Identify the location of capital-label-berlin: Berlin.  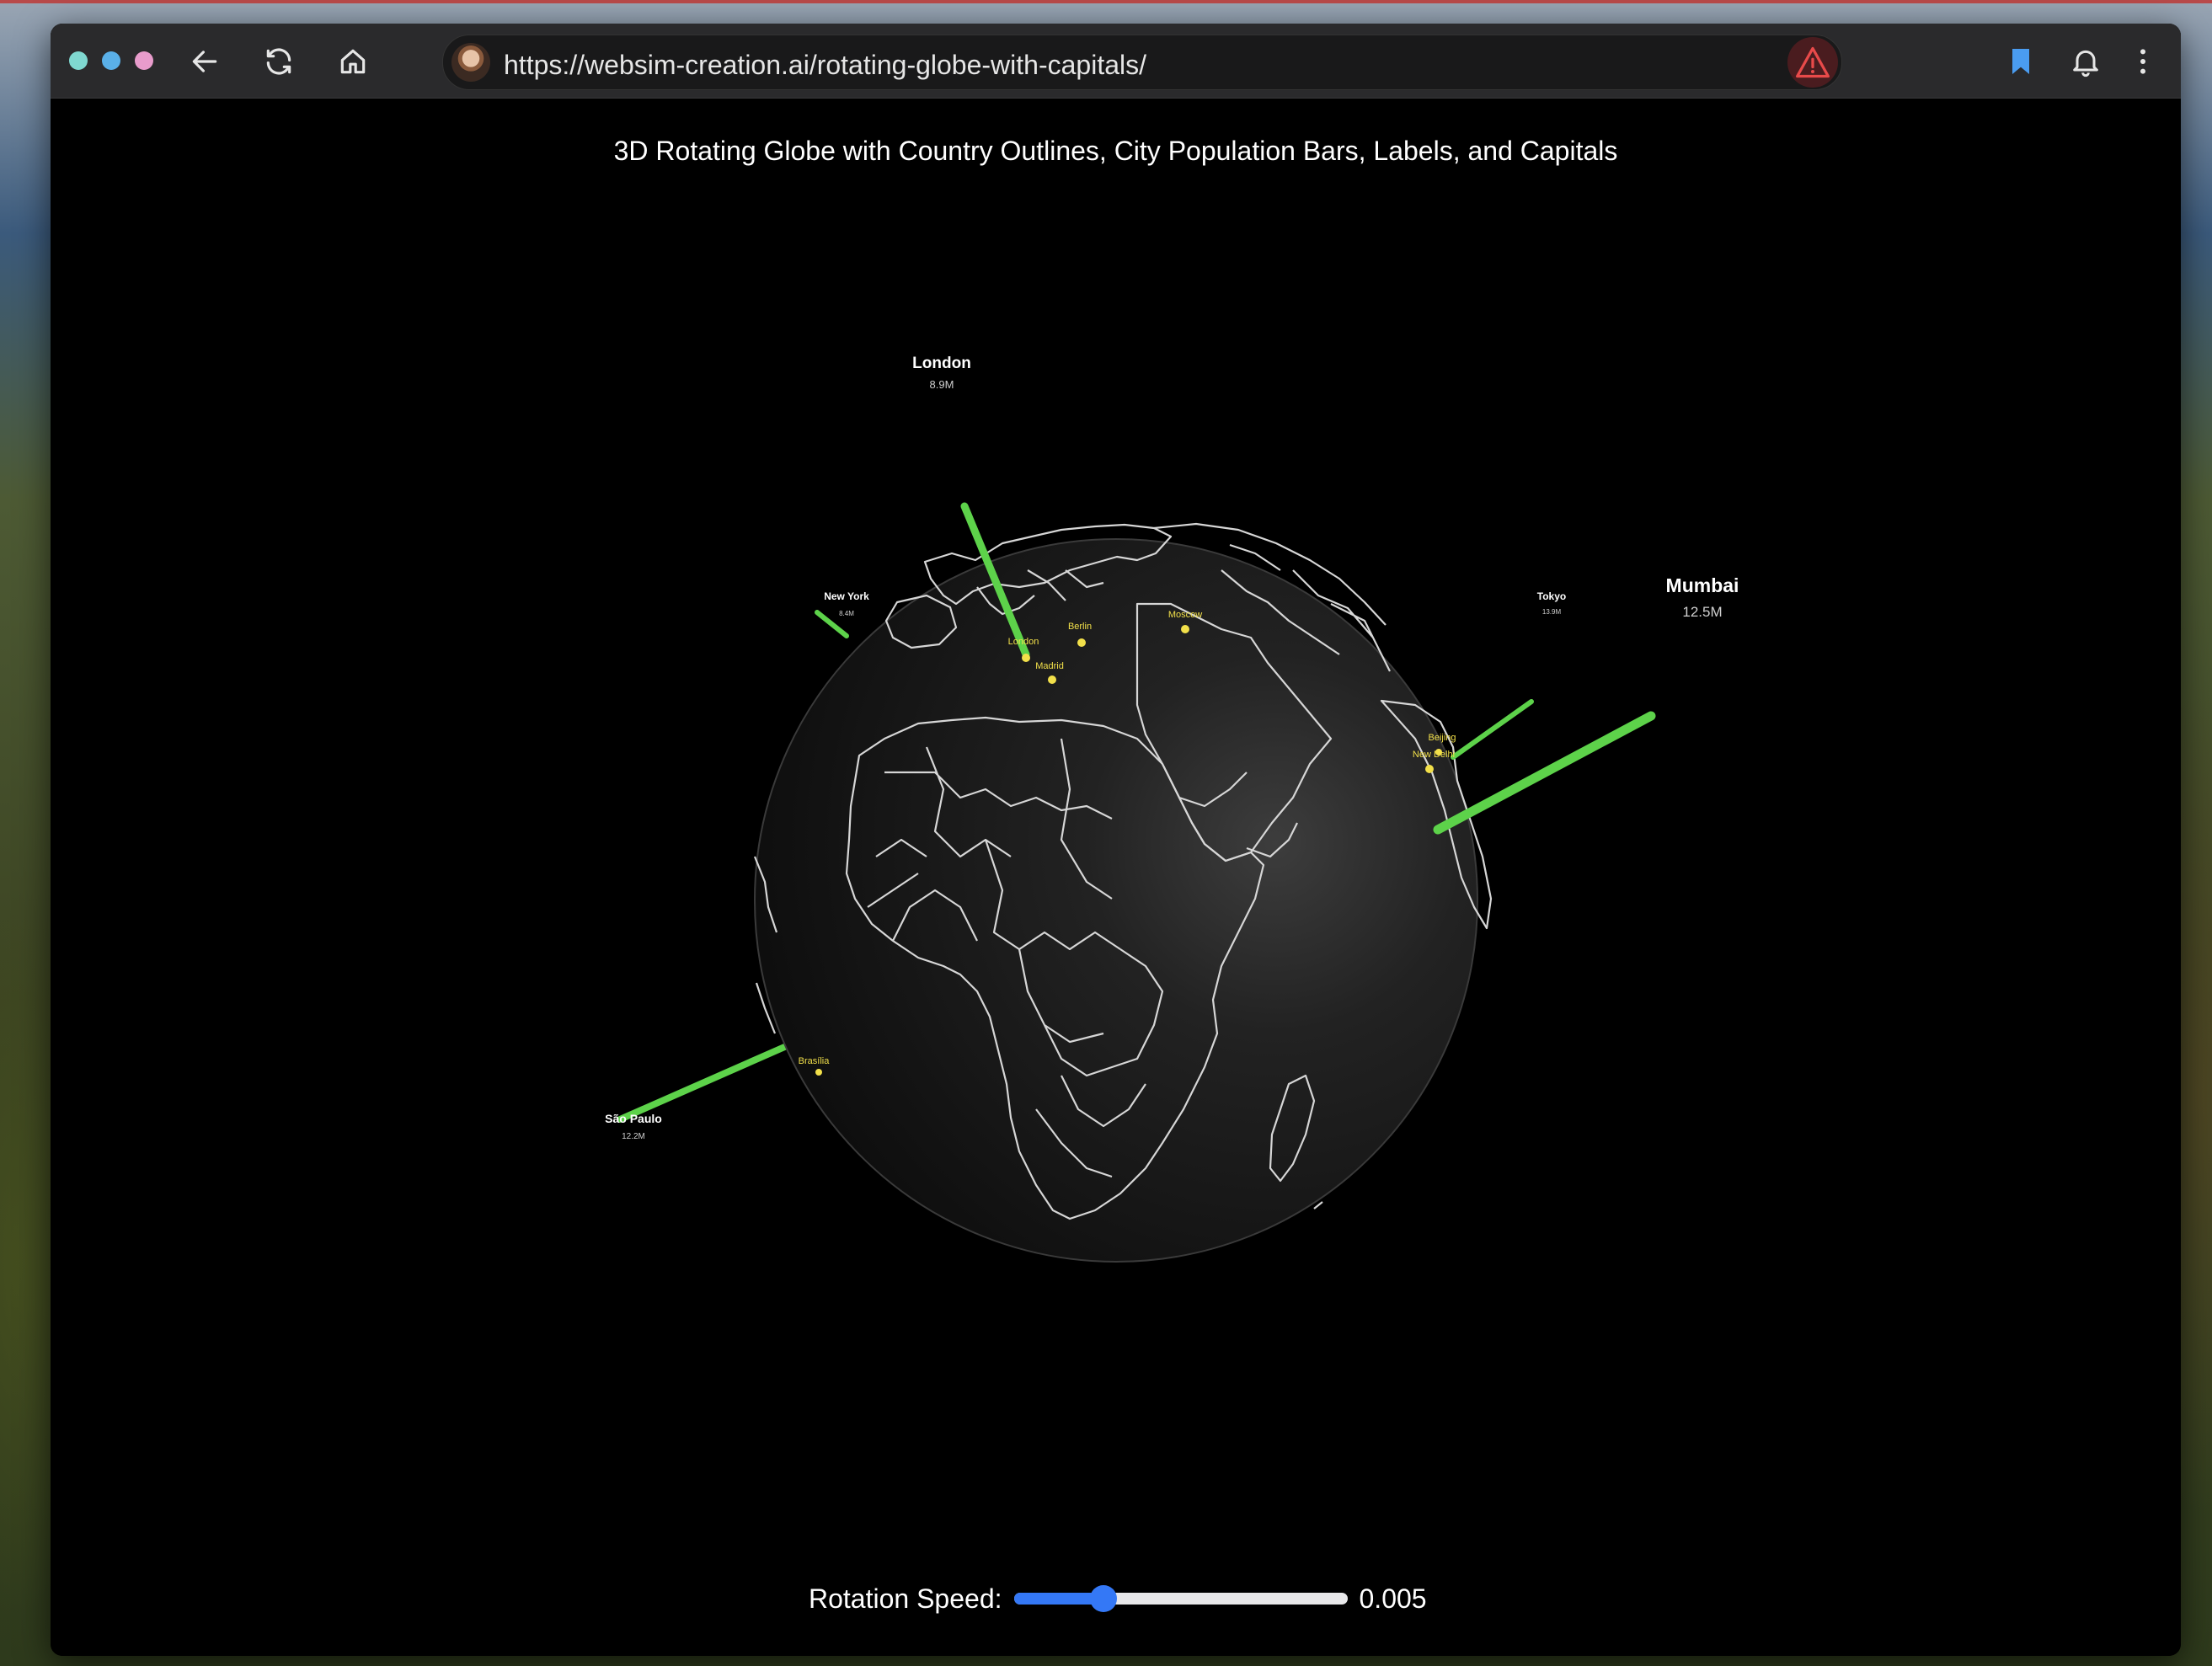
(1080, 627).